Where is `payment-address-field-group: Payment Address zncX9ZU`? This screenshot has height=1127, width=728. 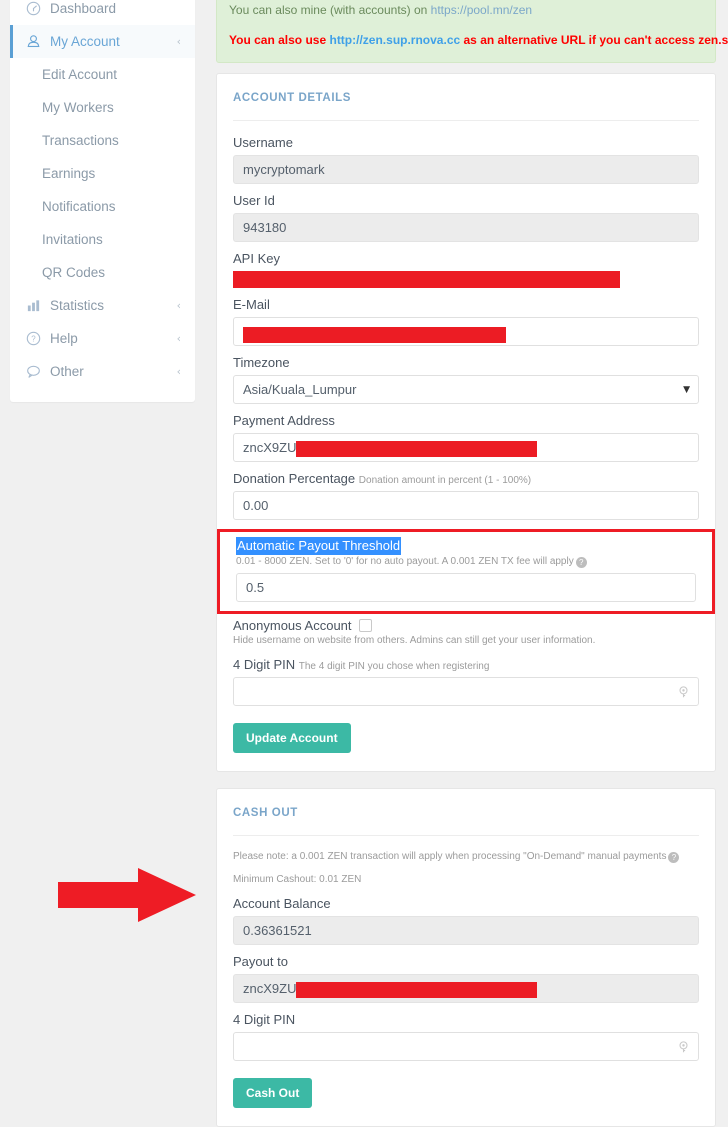
payment-address-field-group: Payment Address zncX9ZU is located at coordinates (466, 437).